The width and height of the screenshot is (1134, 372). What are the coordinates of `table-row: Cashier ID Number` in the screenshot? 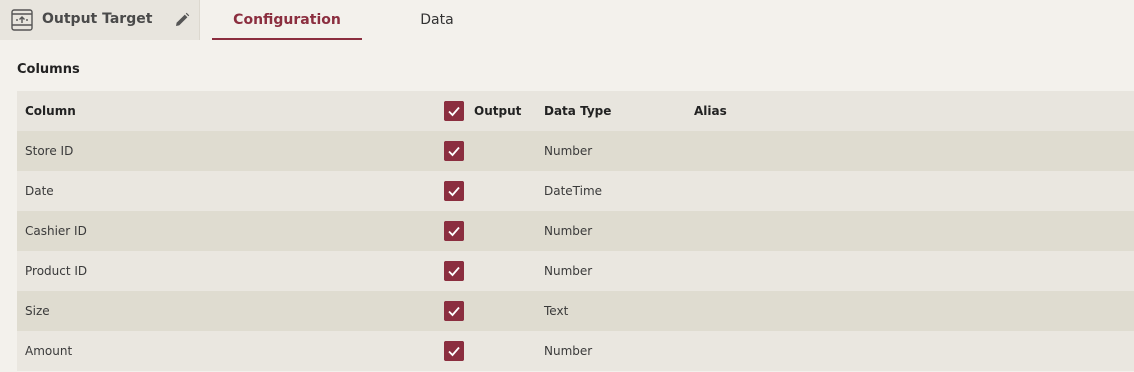 It's located at (575, 231).